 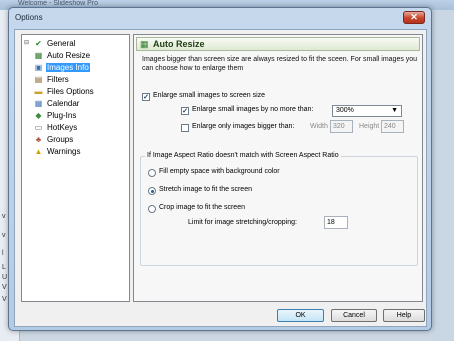 What do you see at coordinates (392, 126) in the screenshot?
I see `height-input: 240` at bounding box center [392, 126].